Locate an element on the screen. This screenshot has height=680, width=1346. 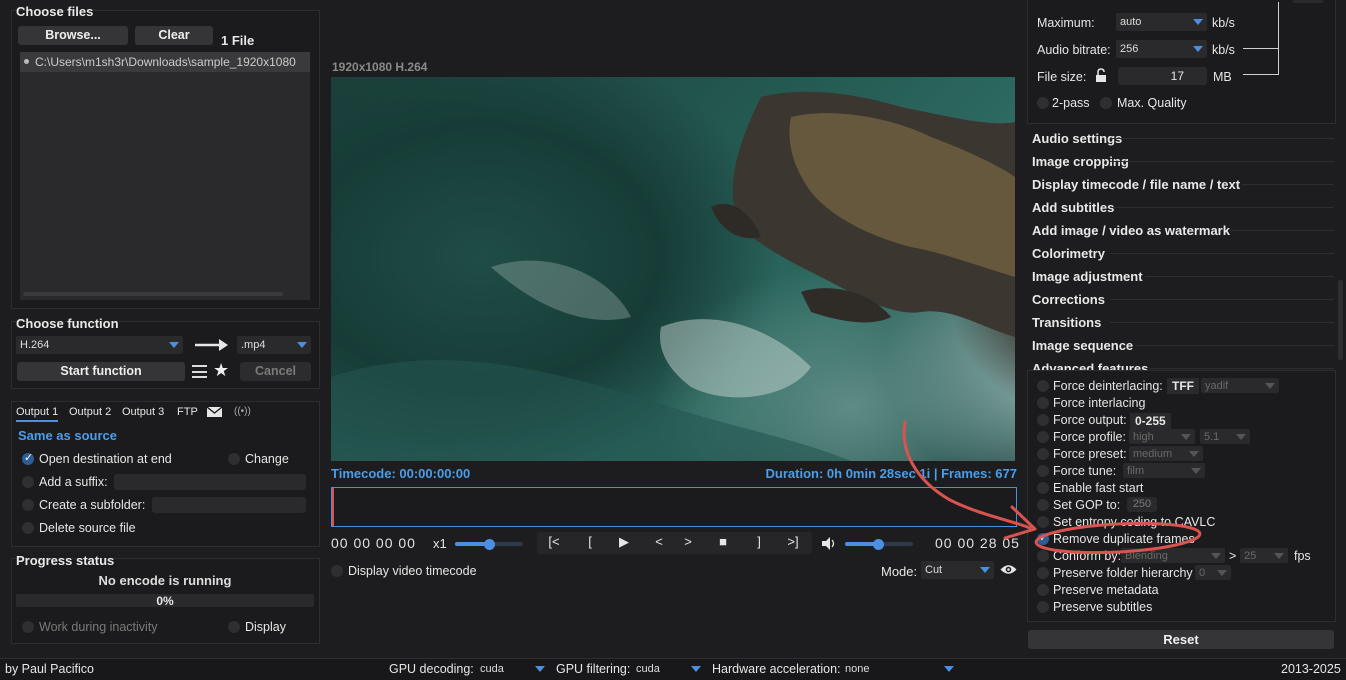
cancel-button: Cancel is located at coordinates (275, 371).